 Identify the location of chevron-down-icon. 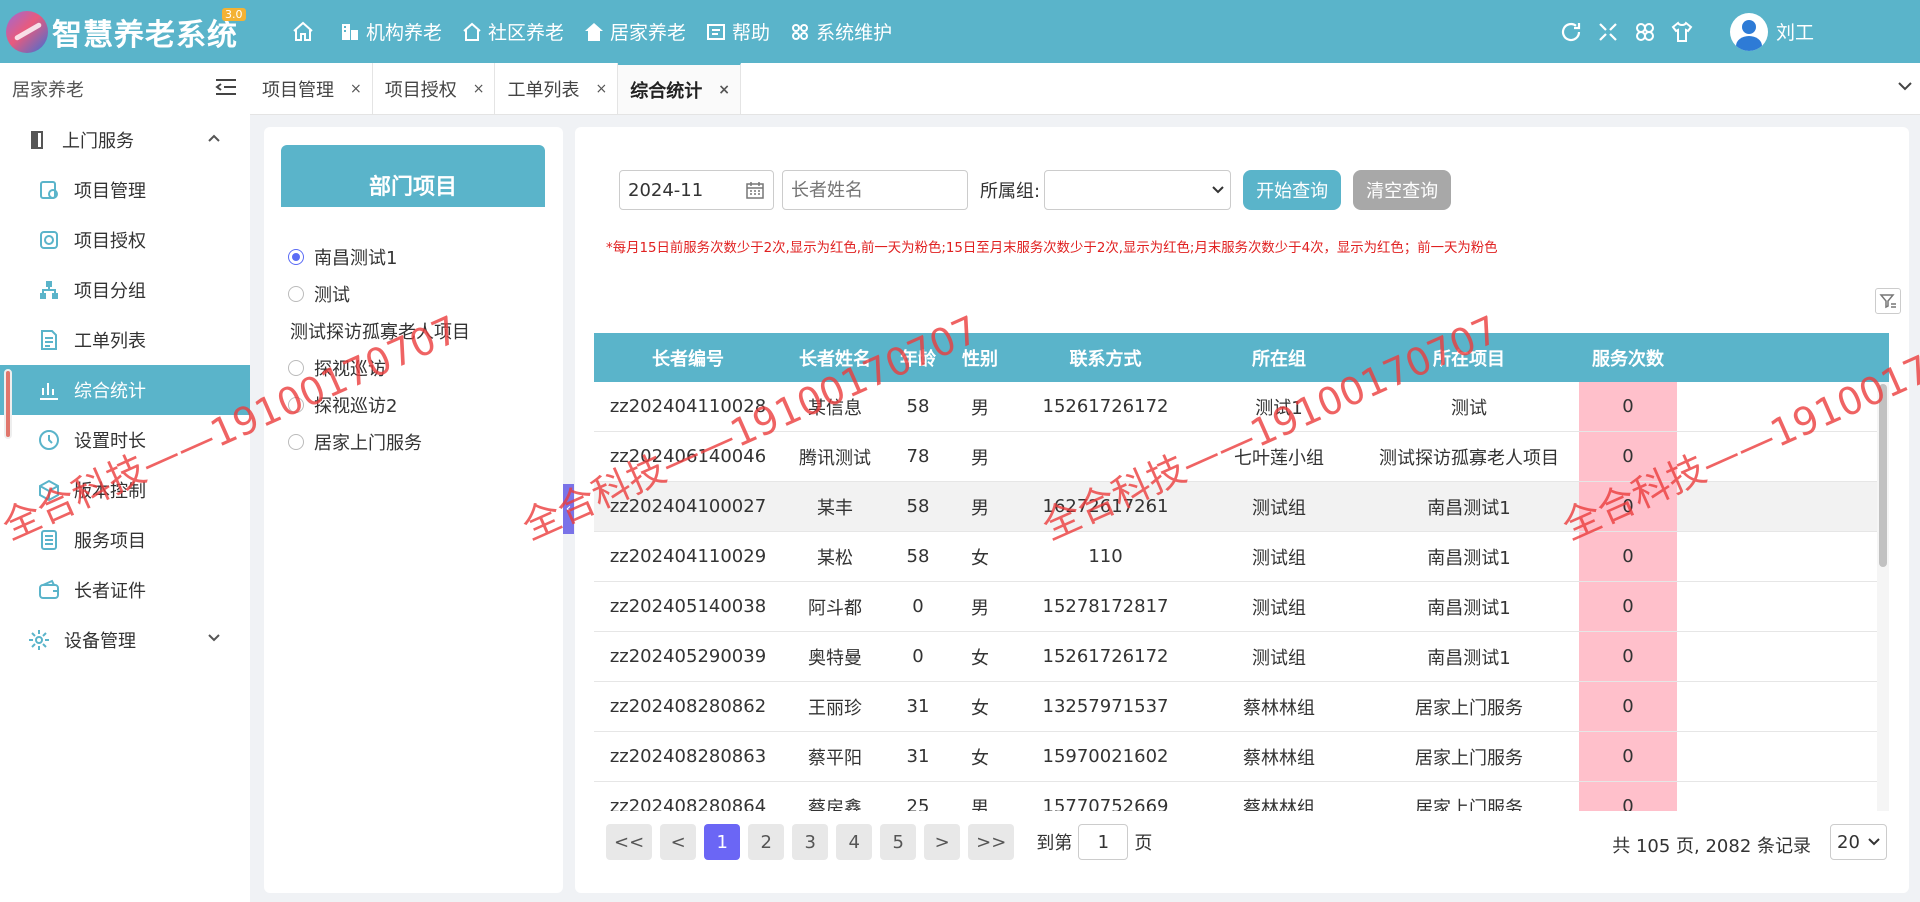
(1905, 86).